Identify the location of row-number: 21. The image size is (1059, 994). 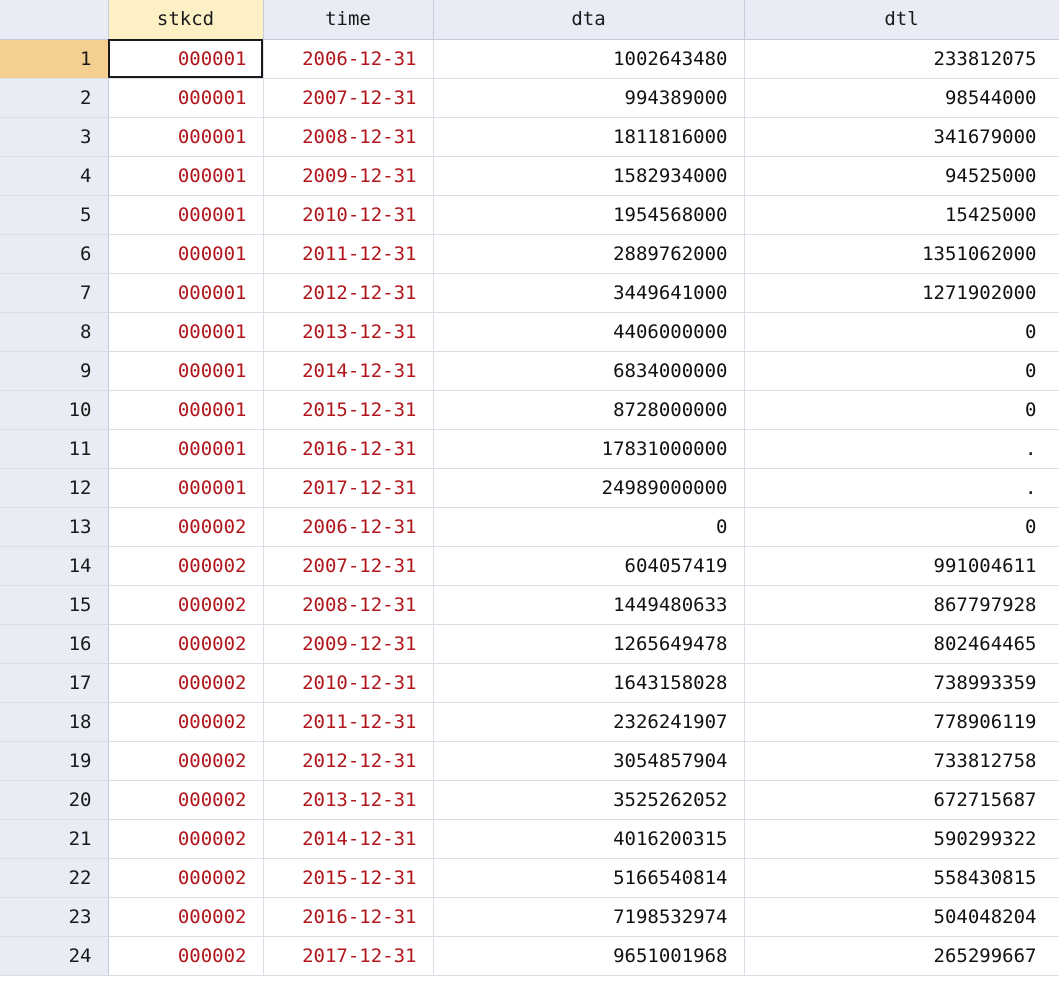
(54, 839).